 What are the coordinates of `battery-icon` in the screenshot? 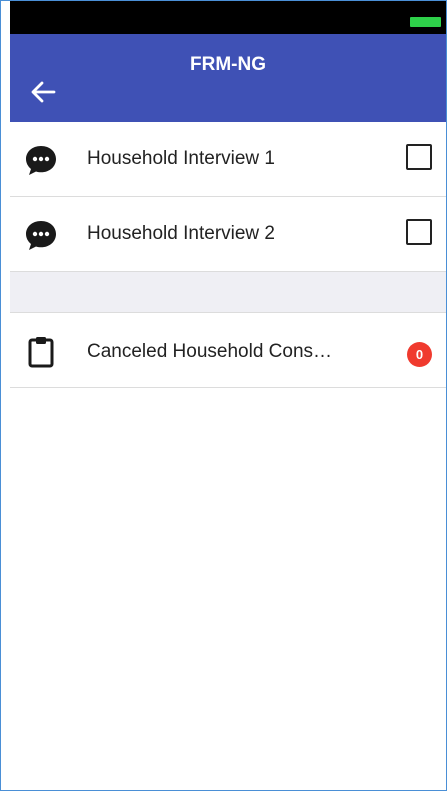 It's located at (425, 22).